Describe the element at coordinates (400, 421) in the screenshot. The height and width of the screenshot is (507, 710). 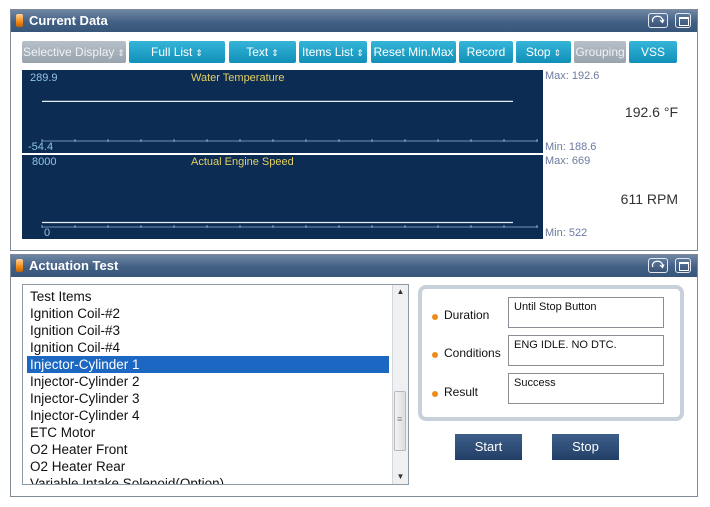
I see `scroll-thumb` at that location.